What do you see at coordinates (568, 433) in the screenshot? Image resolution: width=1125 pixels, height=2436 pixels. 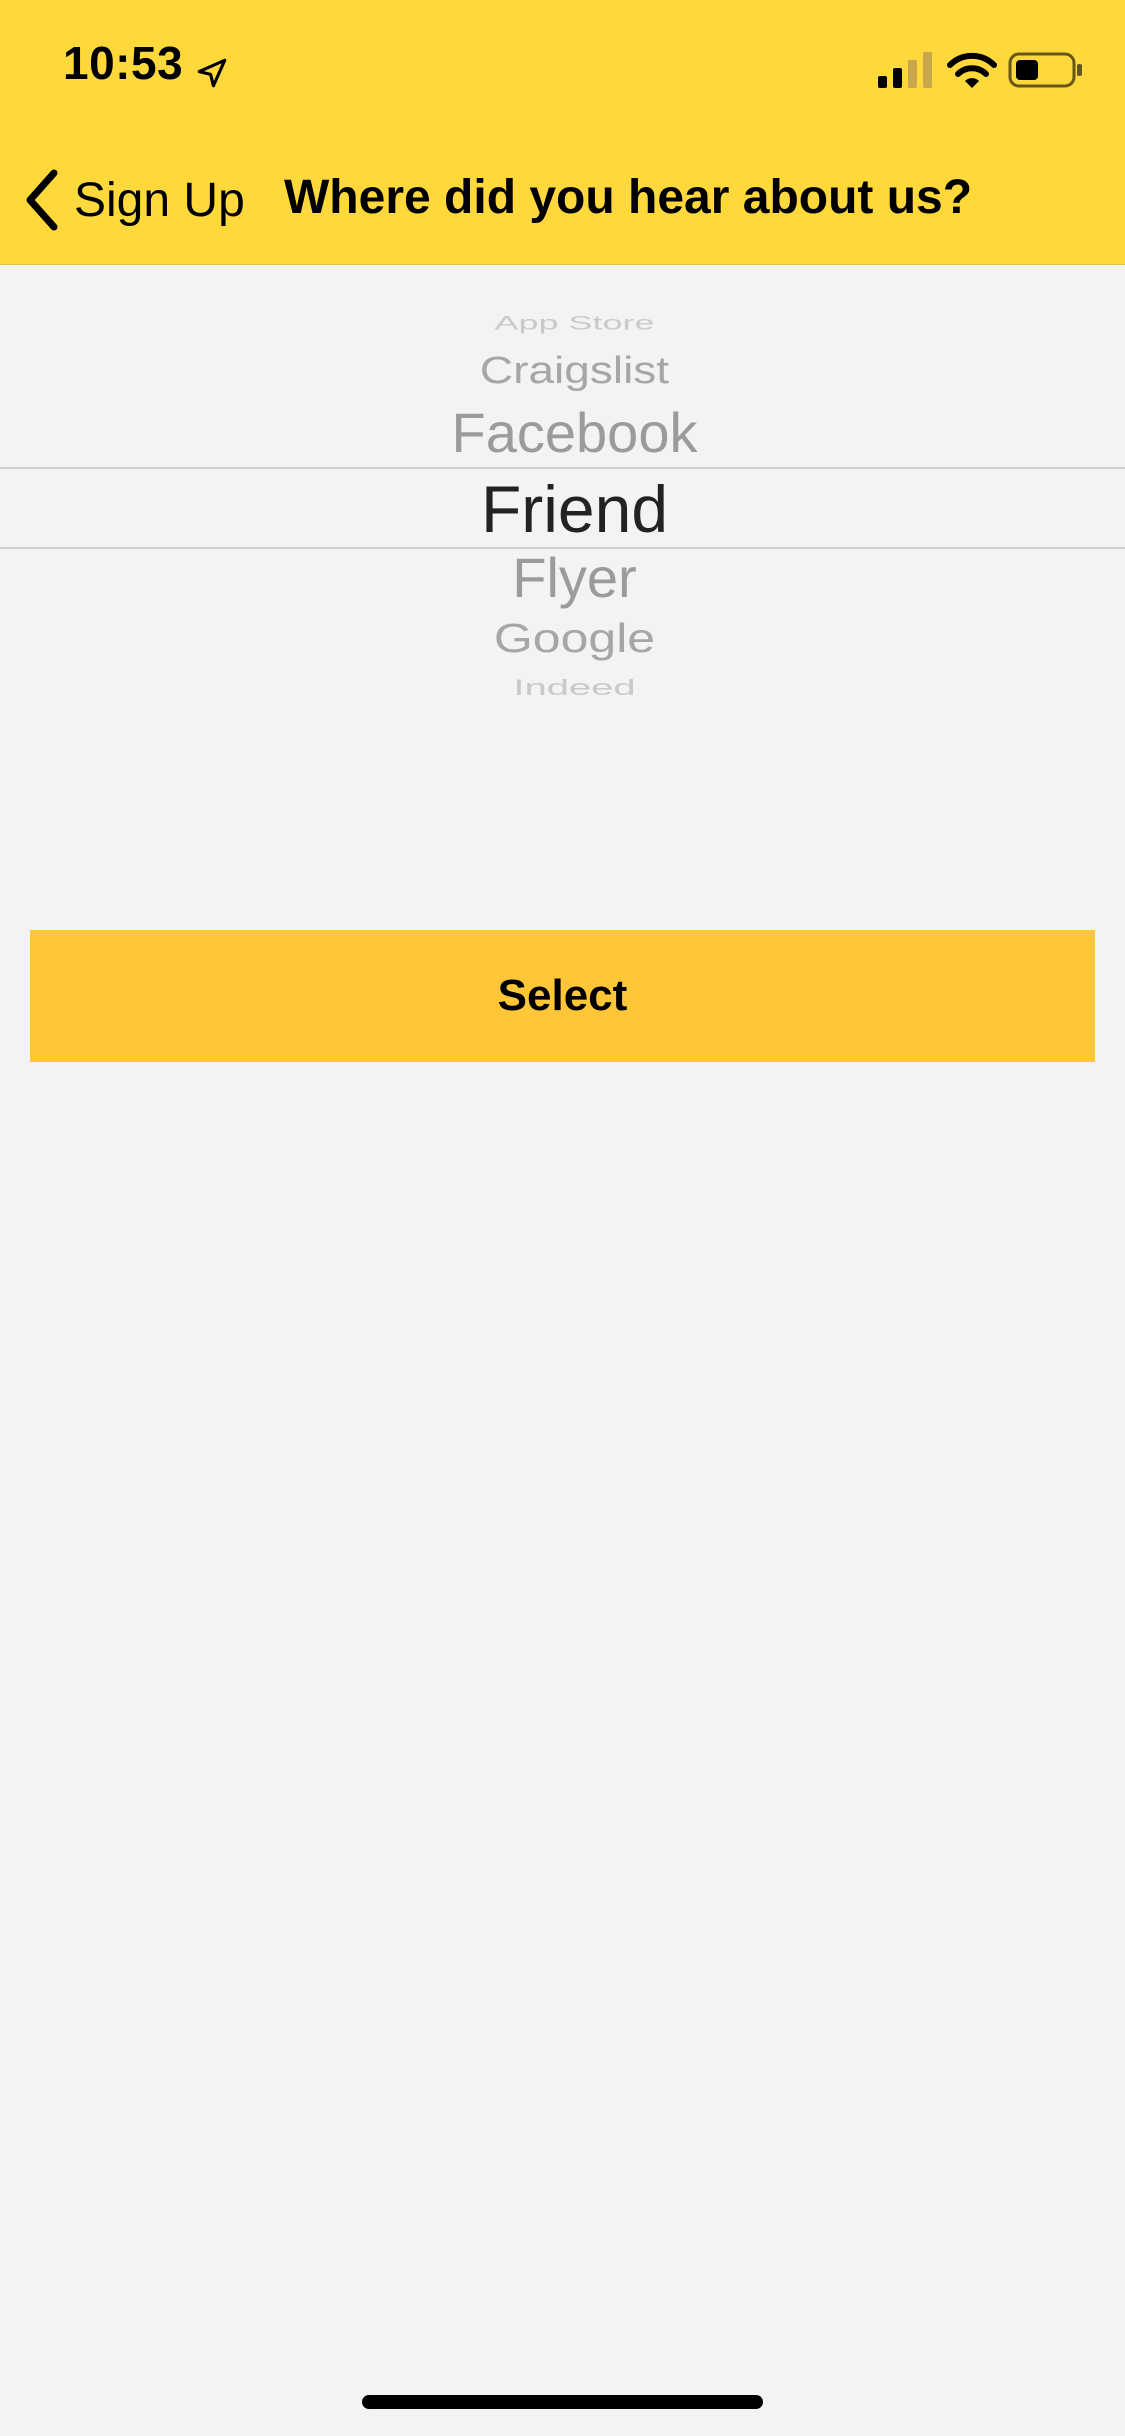 I see `picker-item-facebook: Facebook` at bounding box center [568, 433].